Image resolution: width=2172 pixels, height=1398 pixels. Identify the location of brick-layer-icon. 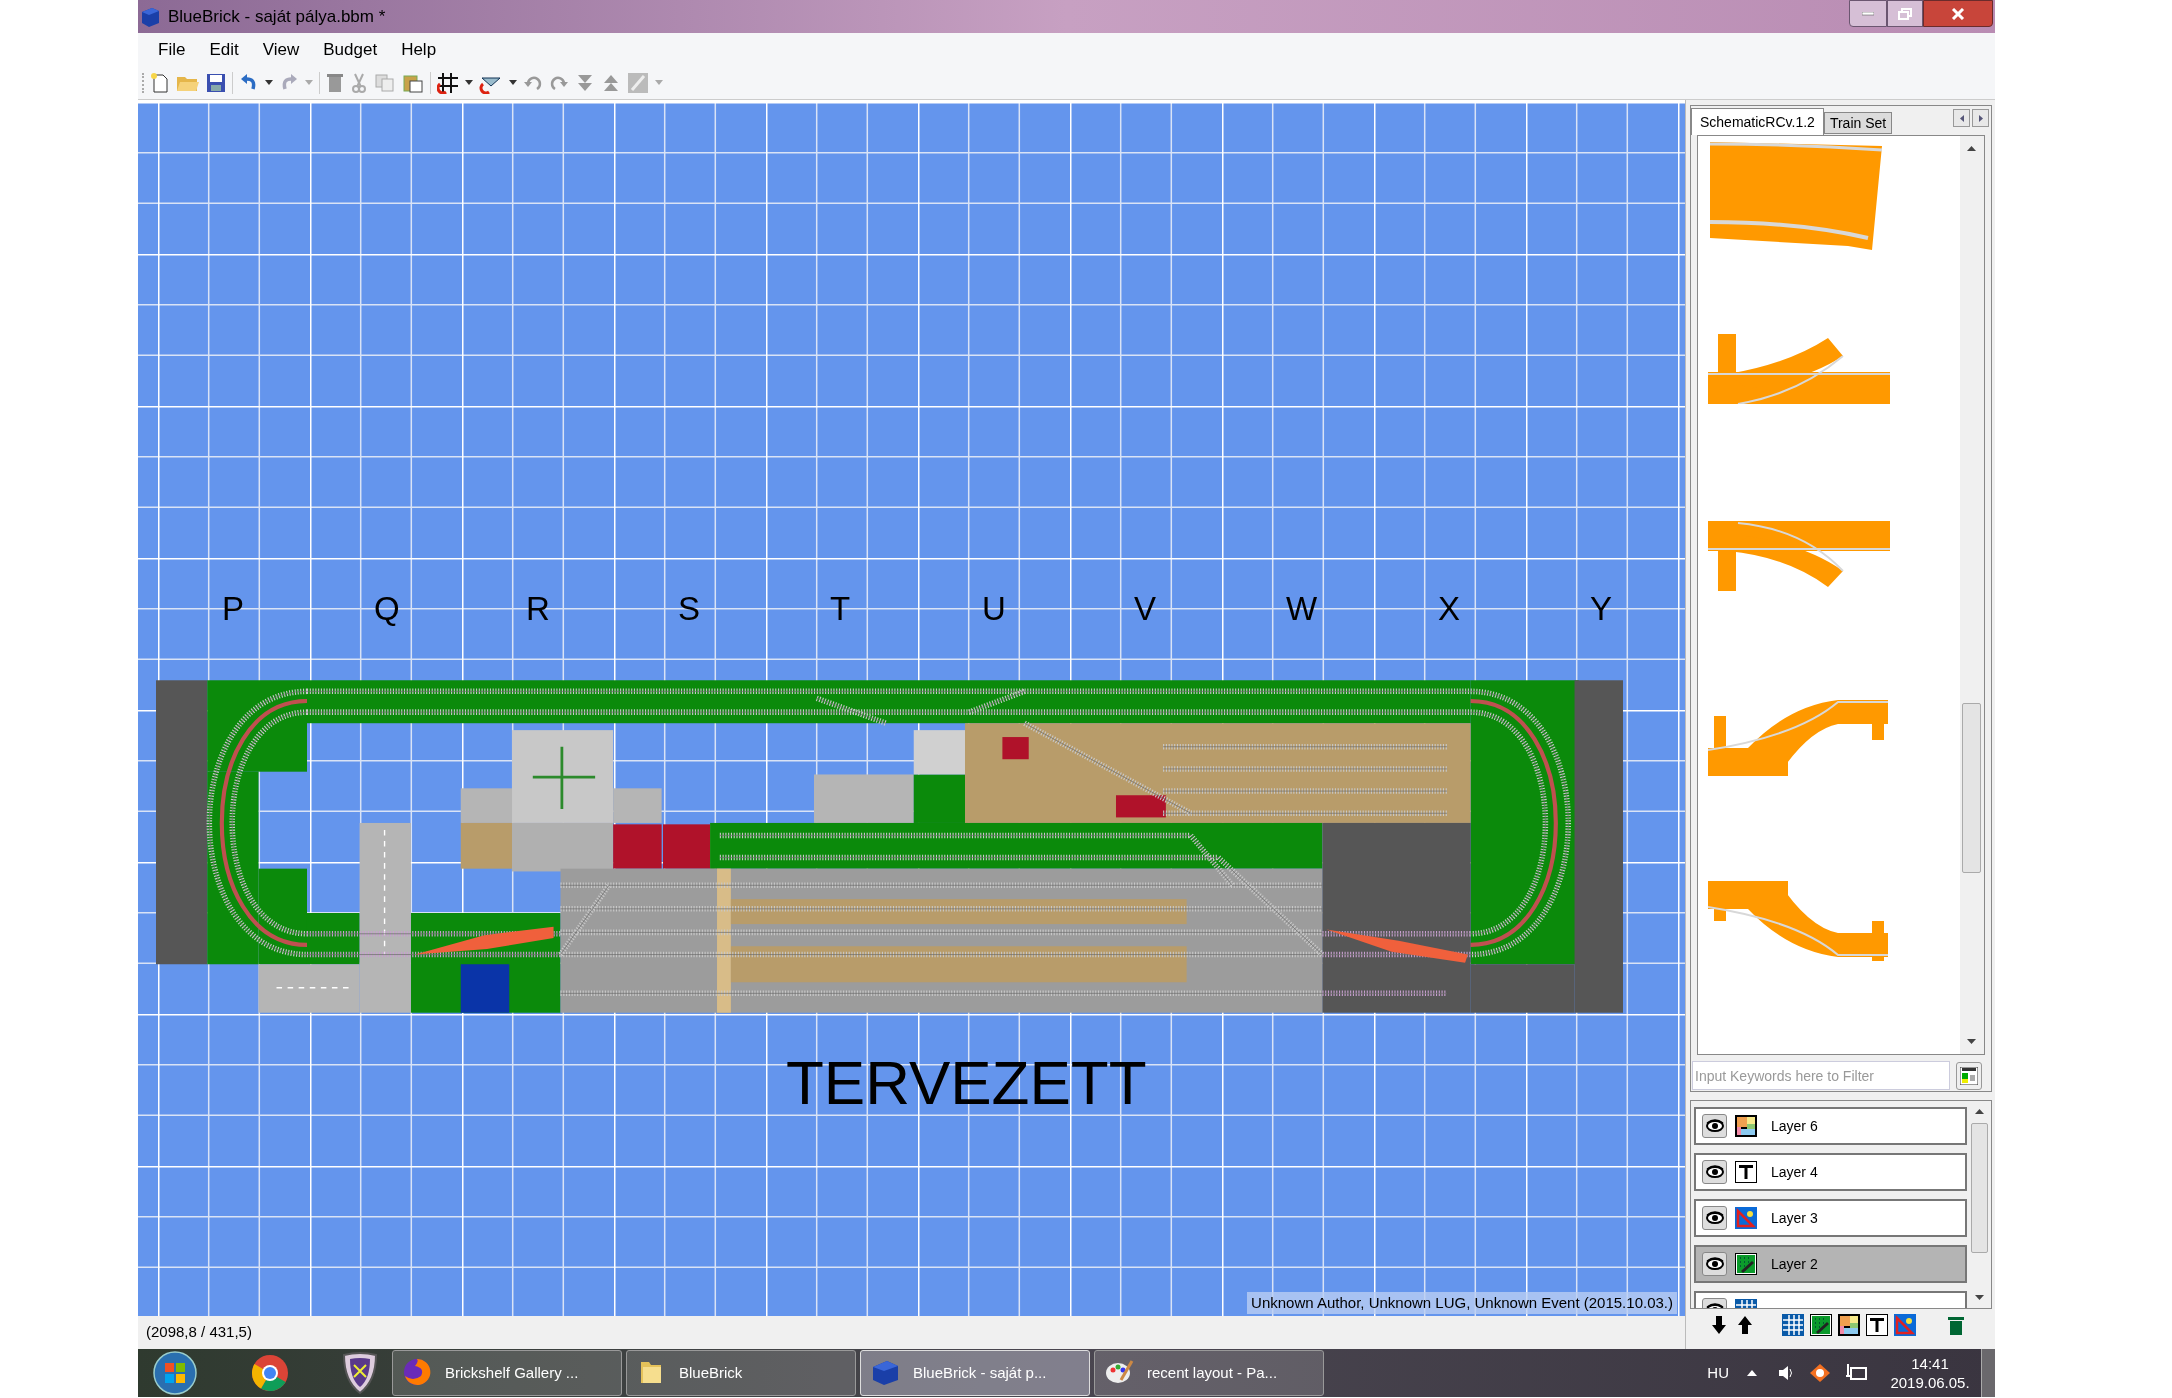
(1746, 1264).